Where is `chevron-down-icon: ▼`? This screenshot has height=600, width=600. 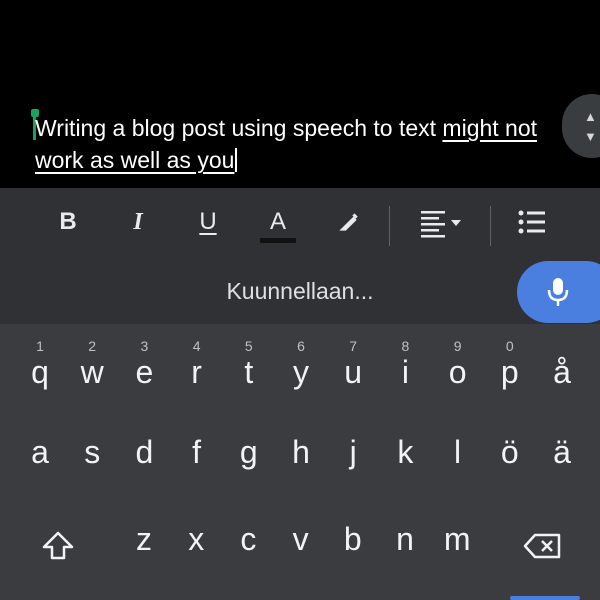 chevron-down-icon: ▼ is located at coordinates (590, 136).